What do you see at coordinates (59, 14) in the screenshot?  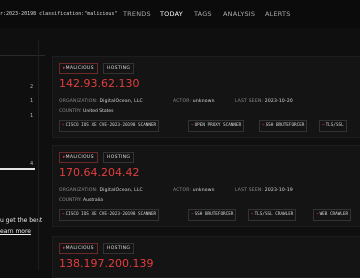 I see `search-query: r:2023-20198 classification:"malicious"` at bounding box center [59, 14].